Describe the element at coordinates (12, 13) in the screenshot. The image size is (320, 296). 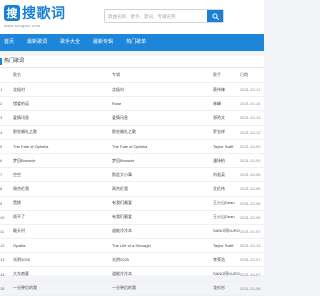
I see `logo-mark: 搜` at that location.